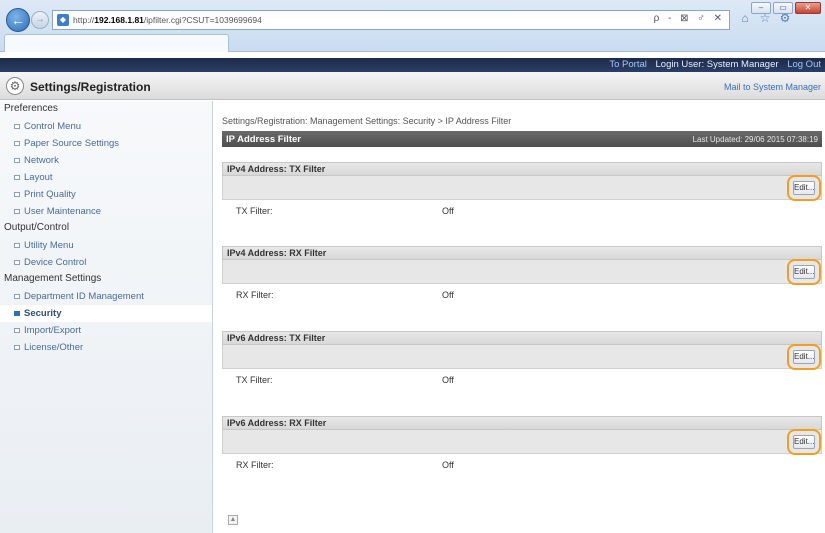 The width and height of the screenshot is (825, 533). What do you see at coordinates (15, 86) in the screenshot?
I see `settings-gear-icon: ⚙` at bounding box center [15, 86].